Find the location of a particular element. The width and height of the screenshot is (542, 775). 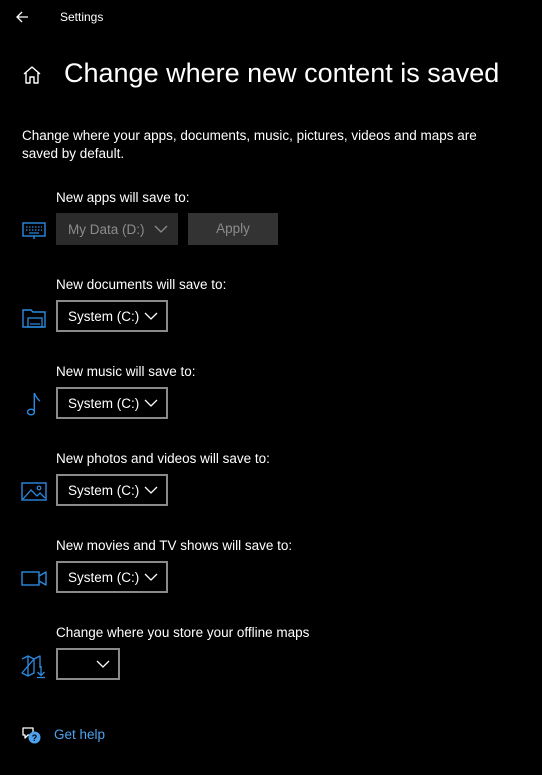

photos-drive-value: System (C:) is located at coordinates (104, 490).